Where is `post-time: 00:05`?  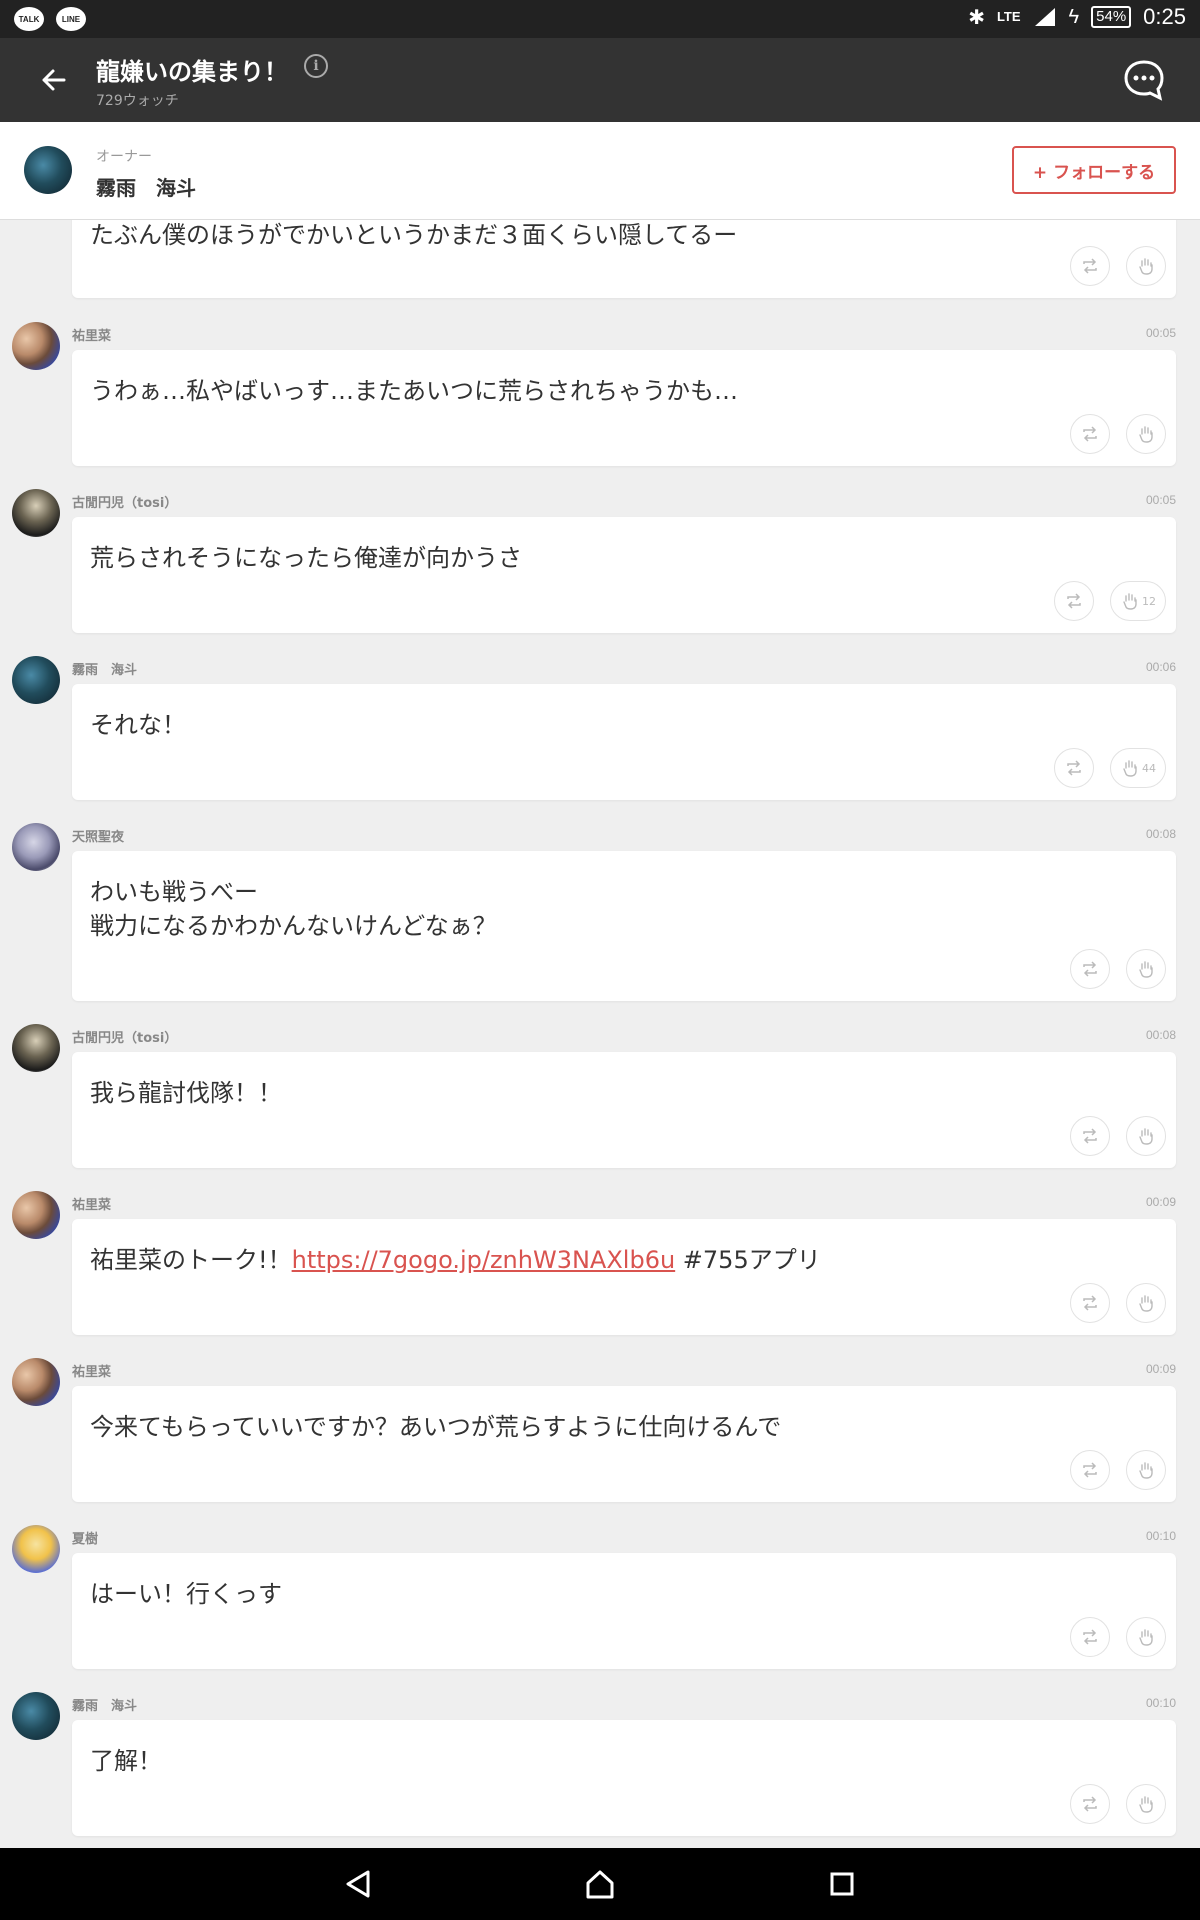
post-time: 00:05 is located at coordinates (1160, 333).